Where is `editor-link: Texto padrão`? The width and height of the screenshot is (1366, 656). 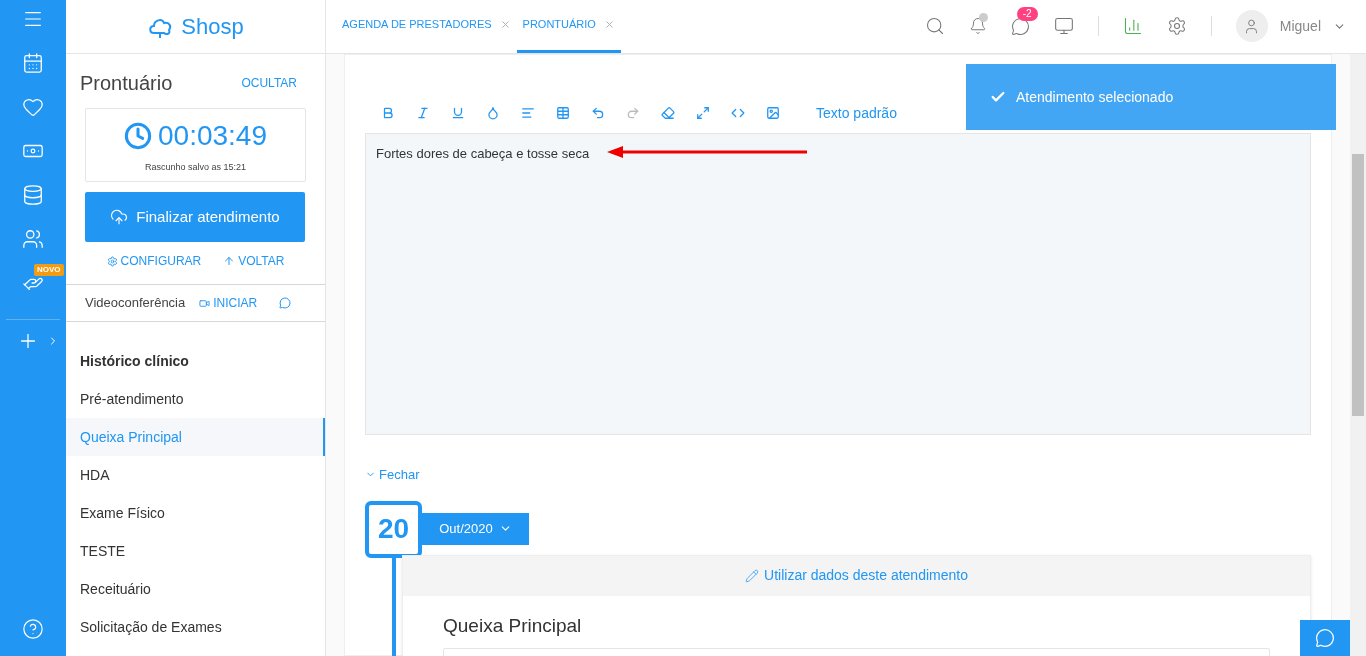 editor-link: Texto padrão is located at coordinates (856, 113).